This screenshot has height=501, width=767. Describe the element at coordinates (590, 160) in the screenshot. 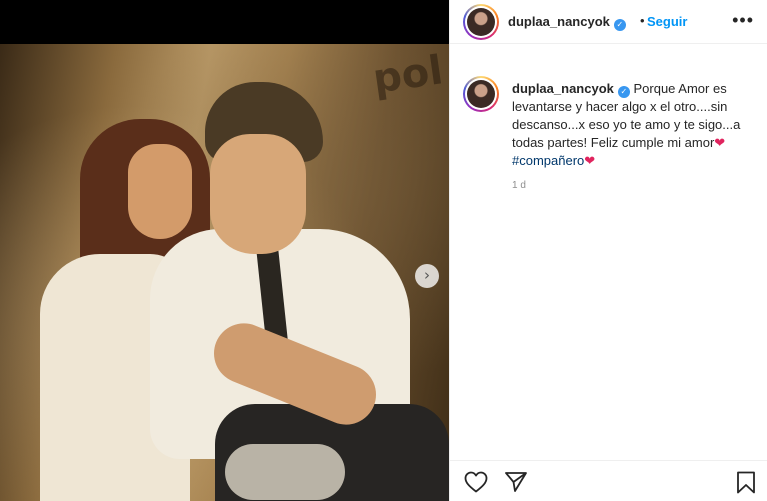

I see `heart-emoji-icon-2: ❤` at that location.